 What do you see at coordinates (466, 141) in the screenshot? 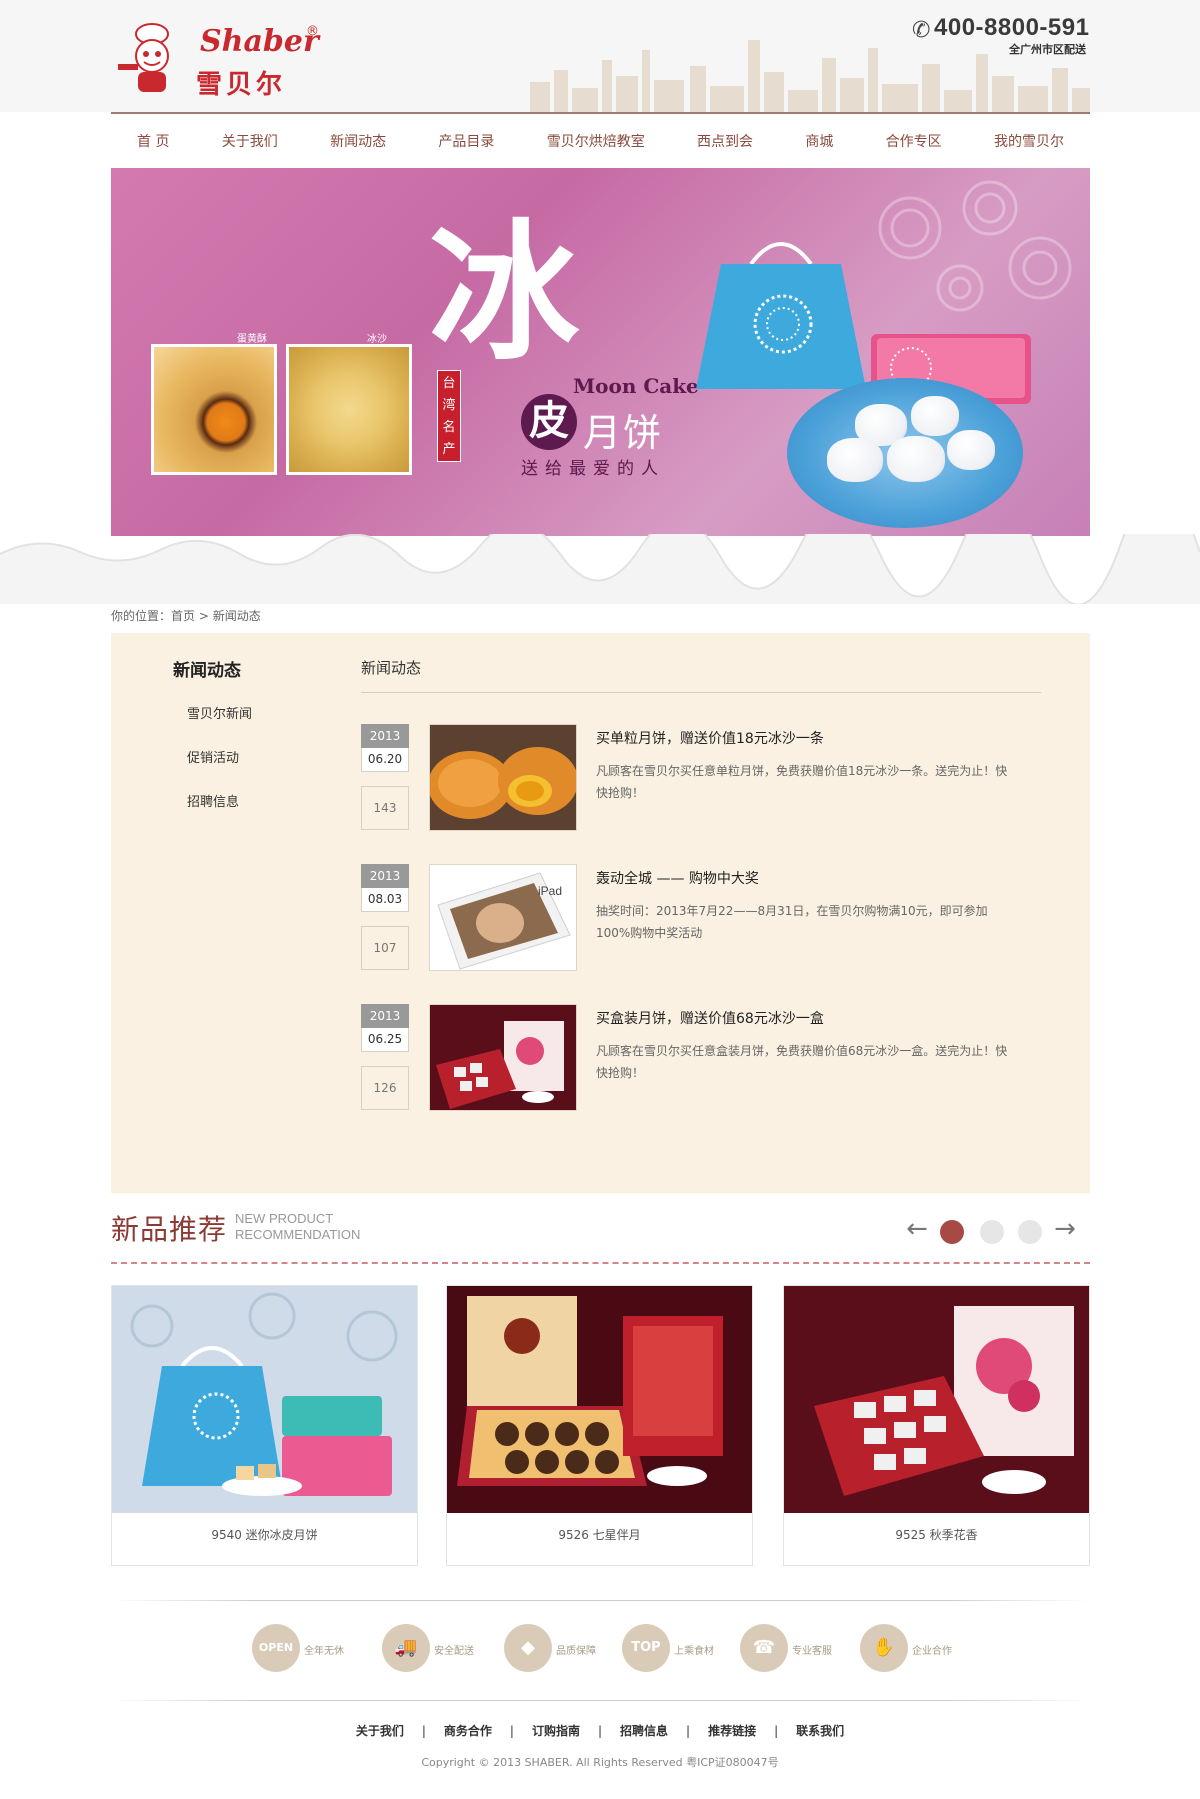
I see `nav-item-products: 产品目录` at bounding box center [466, 141].